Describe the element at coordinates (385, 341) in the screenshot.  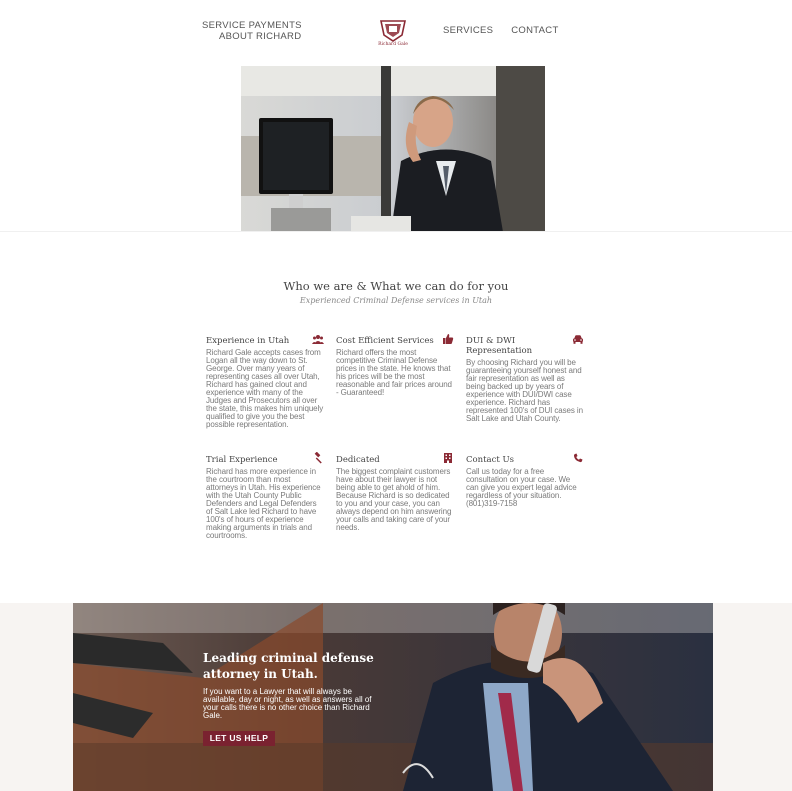
I see `feature-title: Cost Efficient Services` at that location.